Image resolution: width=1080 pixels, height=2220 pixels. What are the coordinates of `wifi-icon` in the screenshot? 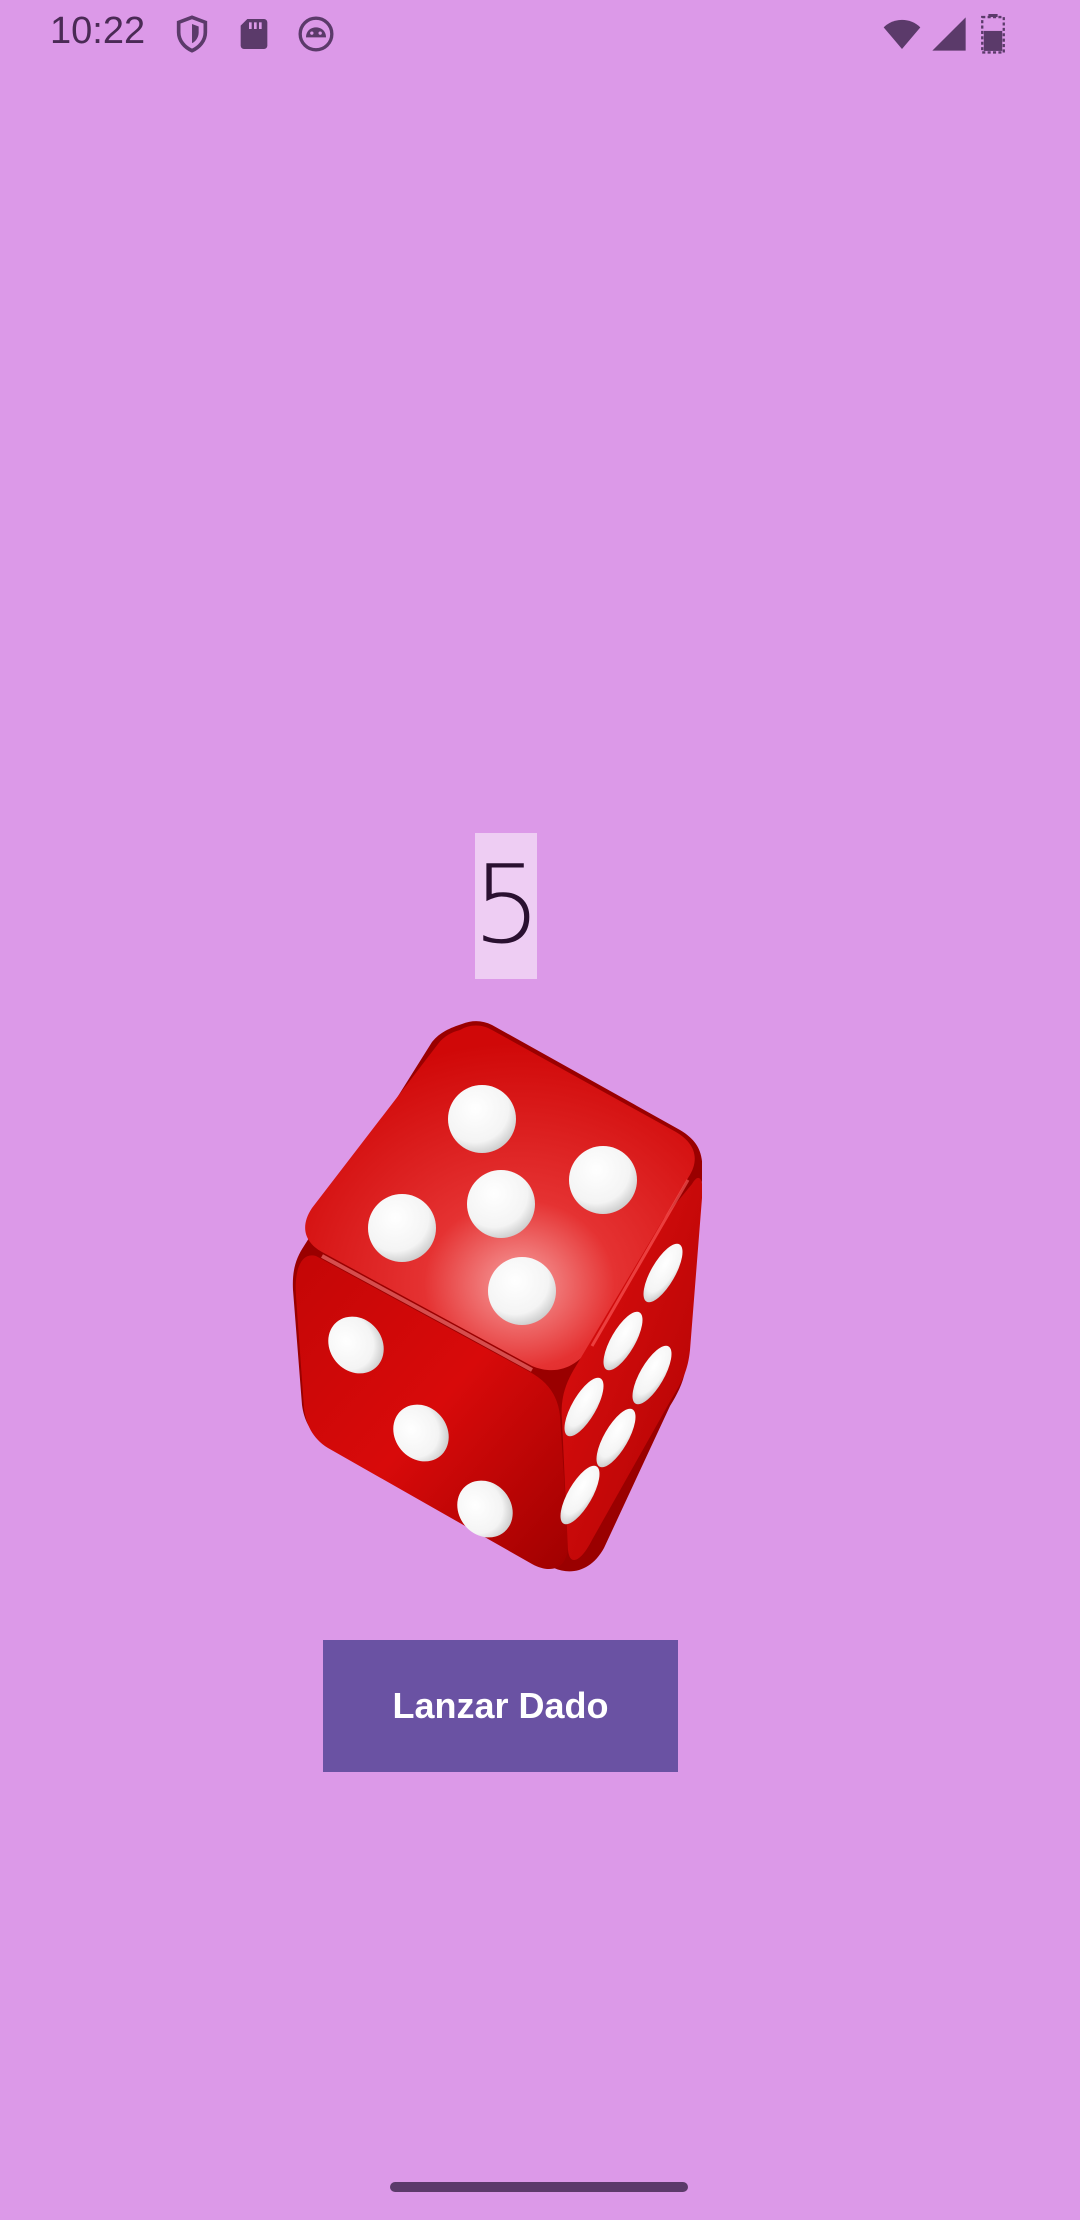 It's located at (902, 34).